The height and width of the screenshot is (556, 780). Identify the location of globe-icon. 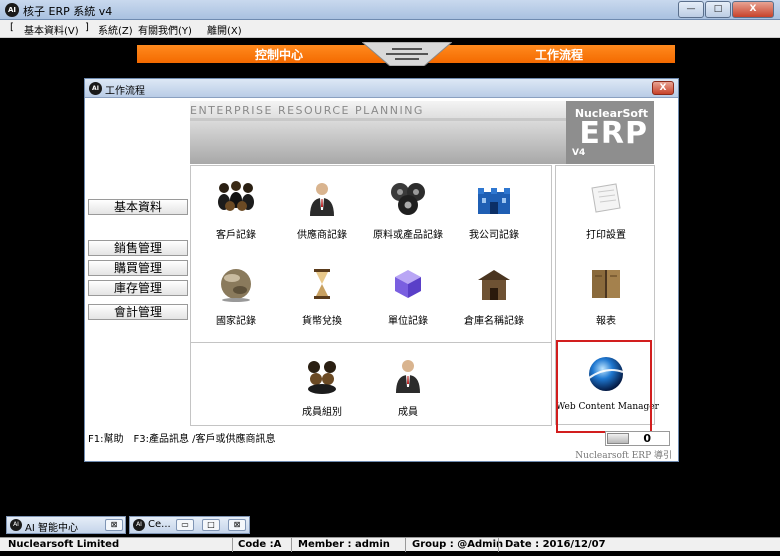
(236, 284).